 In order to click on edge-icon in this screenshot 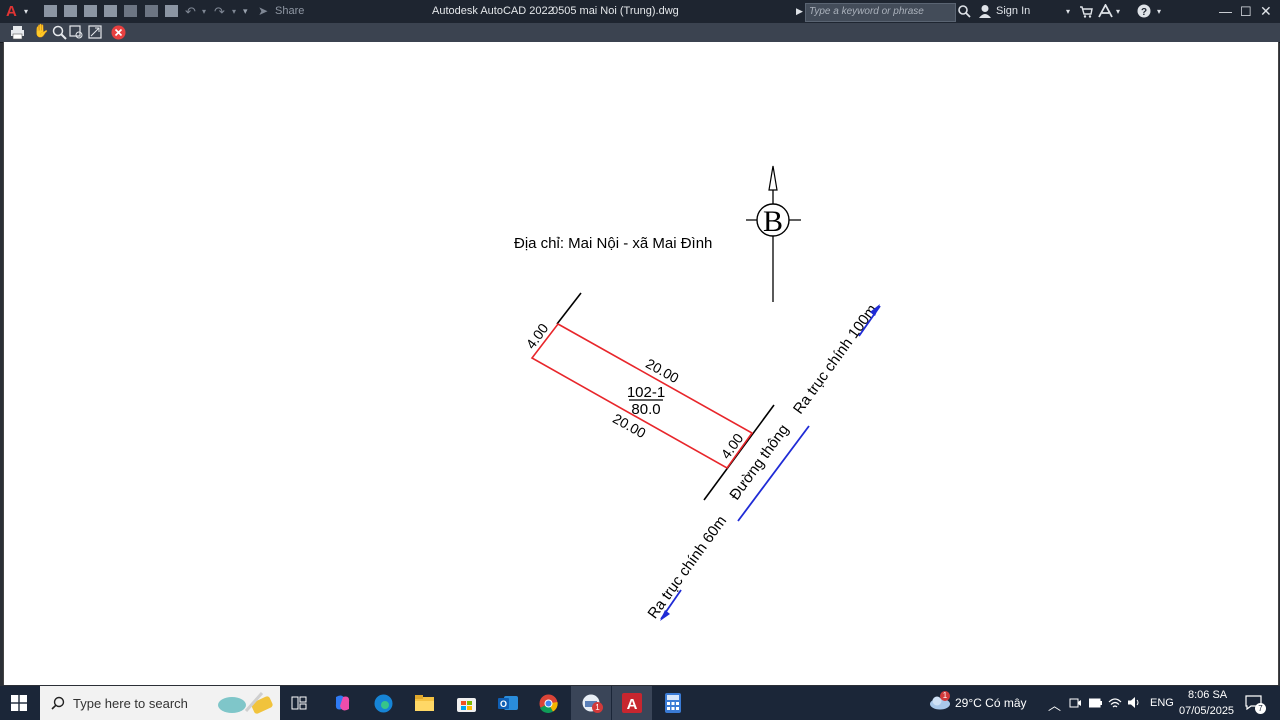, I will do `click(383, 703)`.